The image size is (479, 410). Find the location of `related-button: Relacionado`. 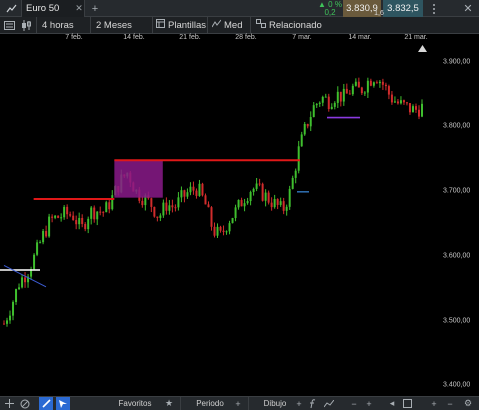

related-button: Relacionado is located at coordinates (289, 25).